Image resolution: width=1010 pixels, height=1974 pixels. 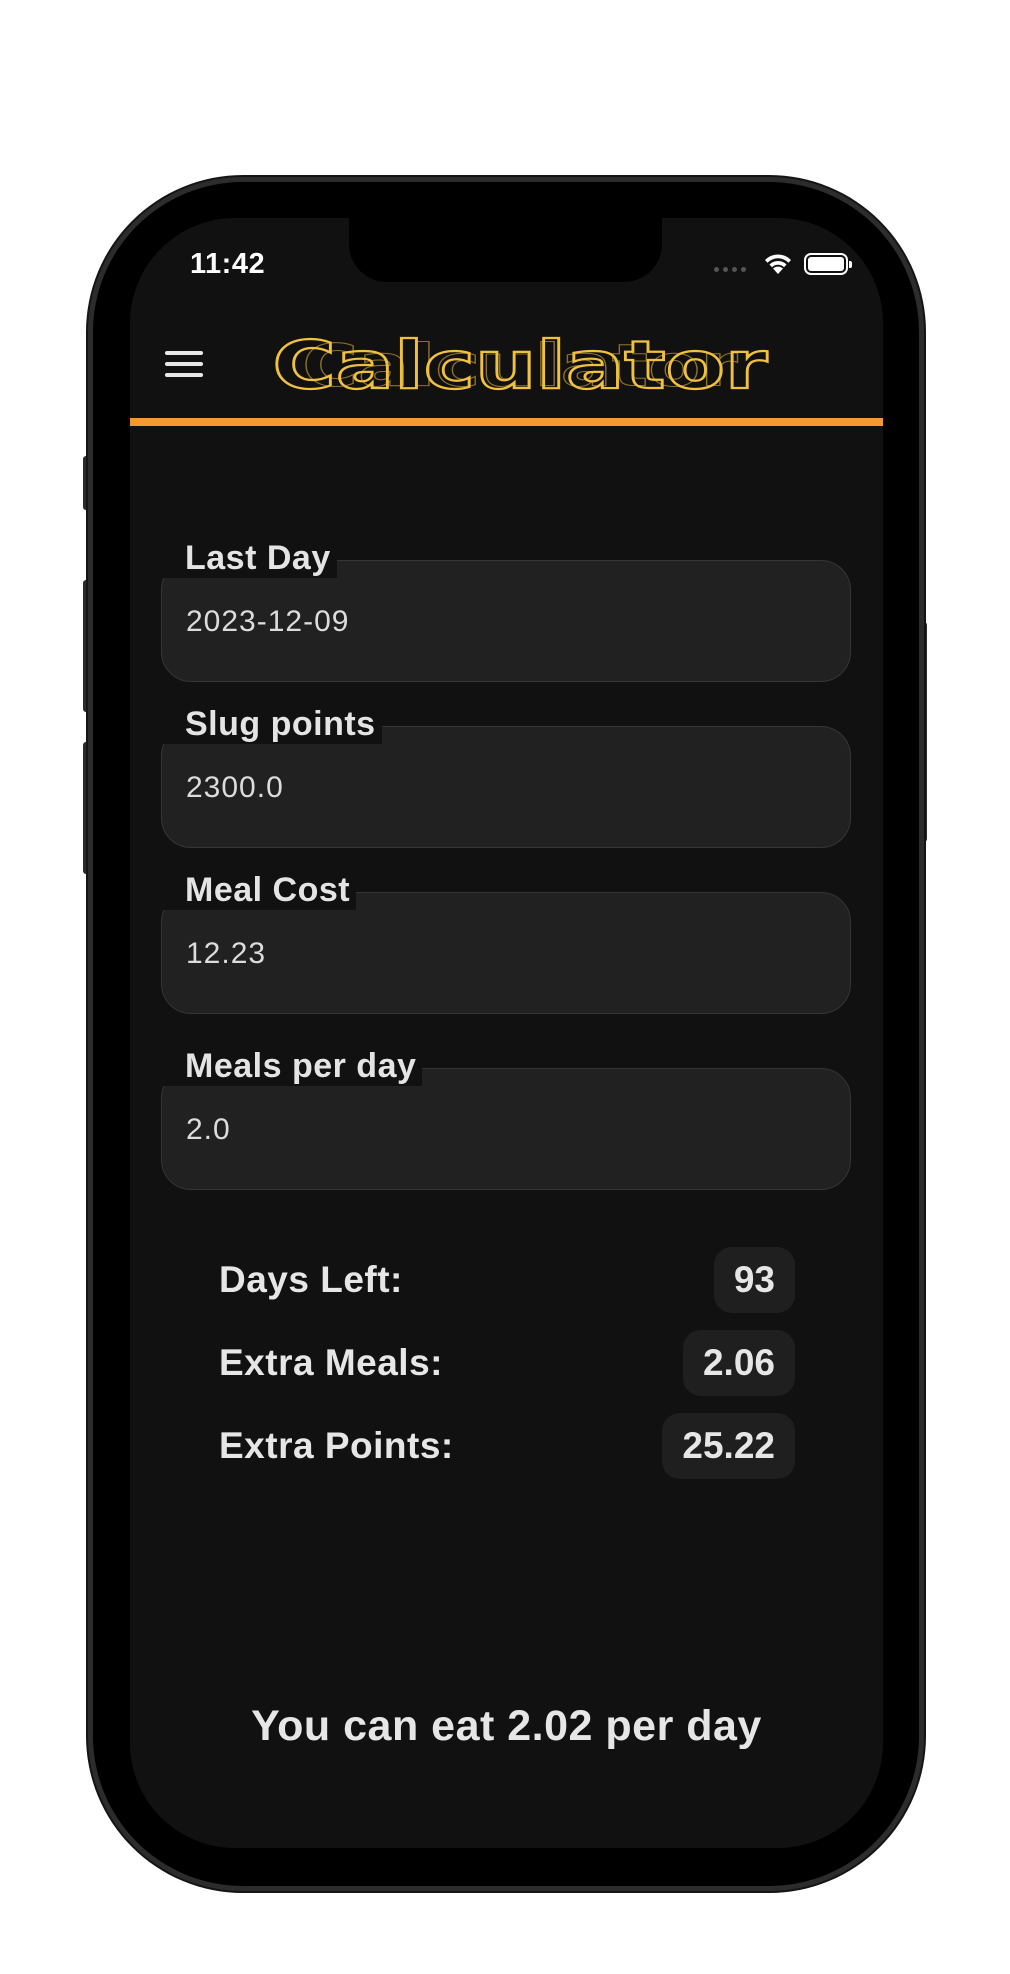 I want to click on app-bar: Calculator Calculator, so click(x=506, y=374).